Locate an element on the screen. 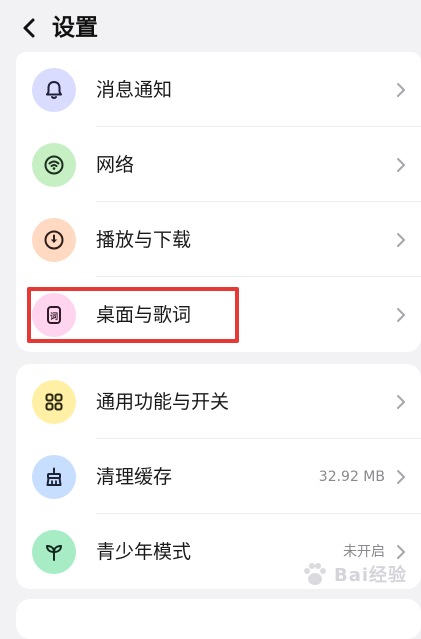 The image size is (421, 639). playback-icon-bg is located at coordinates (54, 239).